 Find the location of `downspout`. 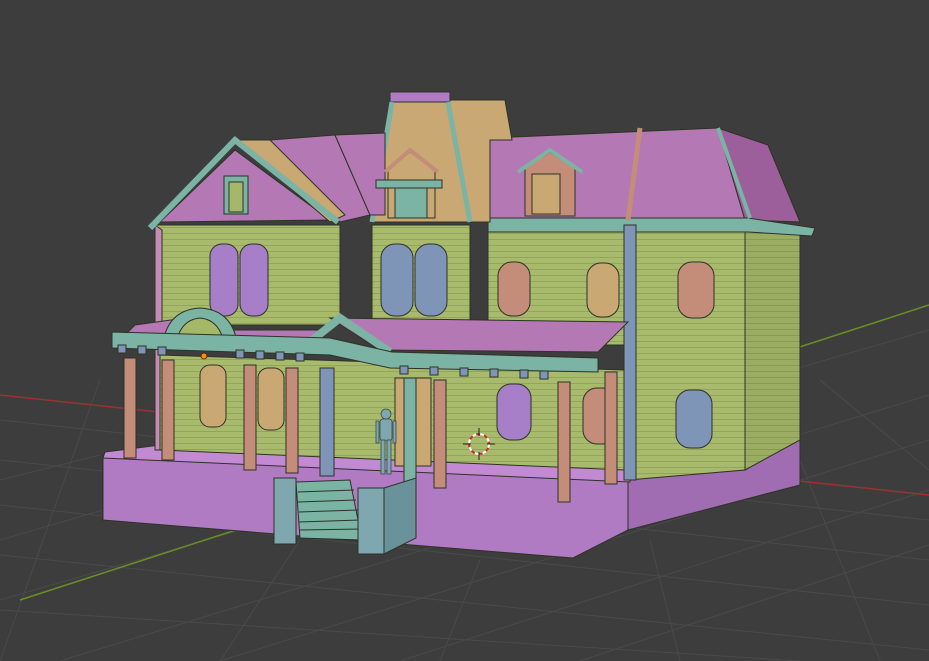

downspout is located at coordinates (630, 352).